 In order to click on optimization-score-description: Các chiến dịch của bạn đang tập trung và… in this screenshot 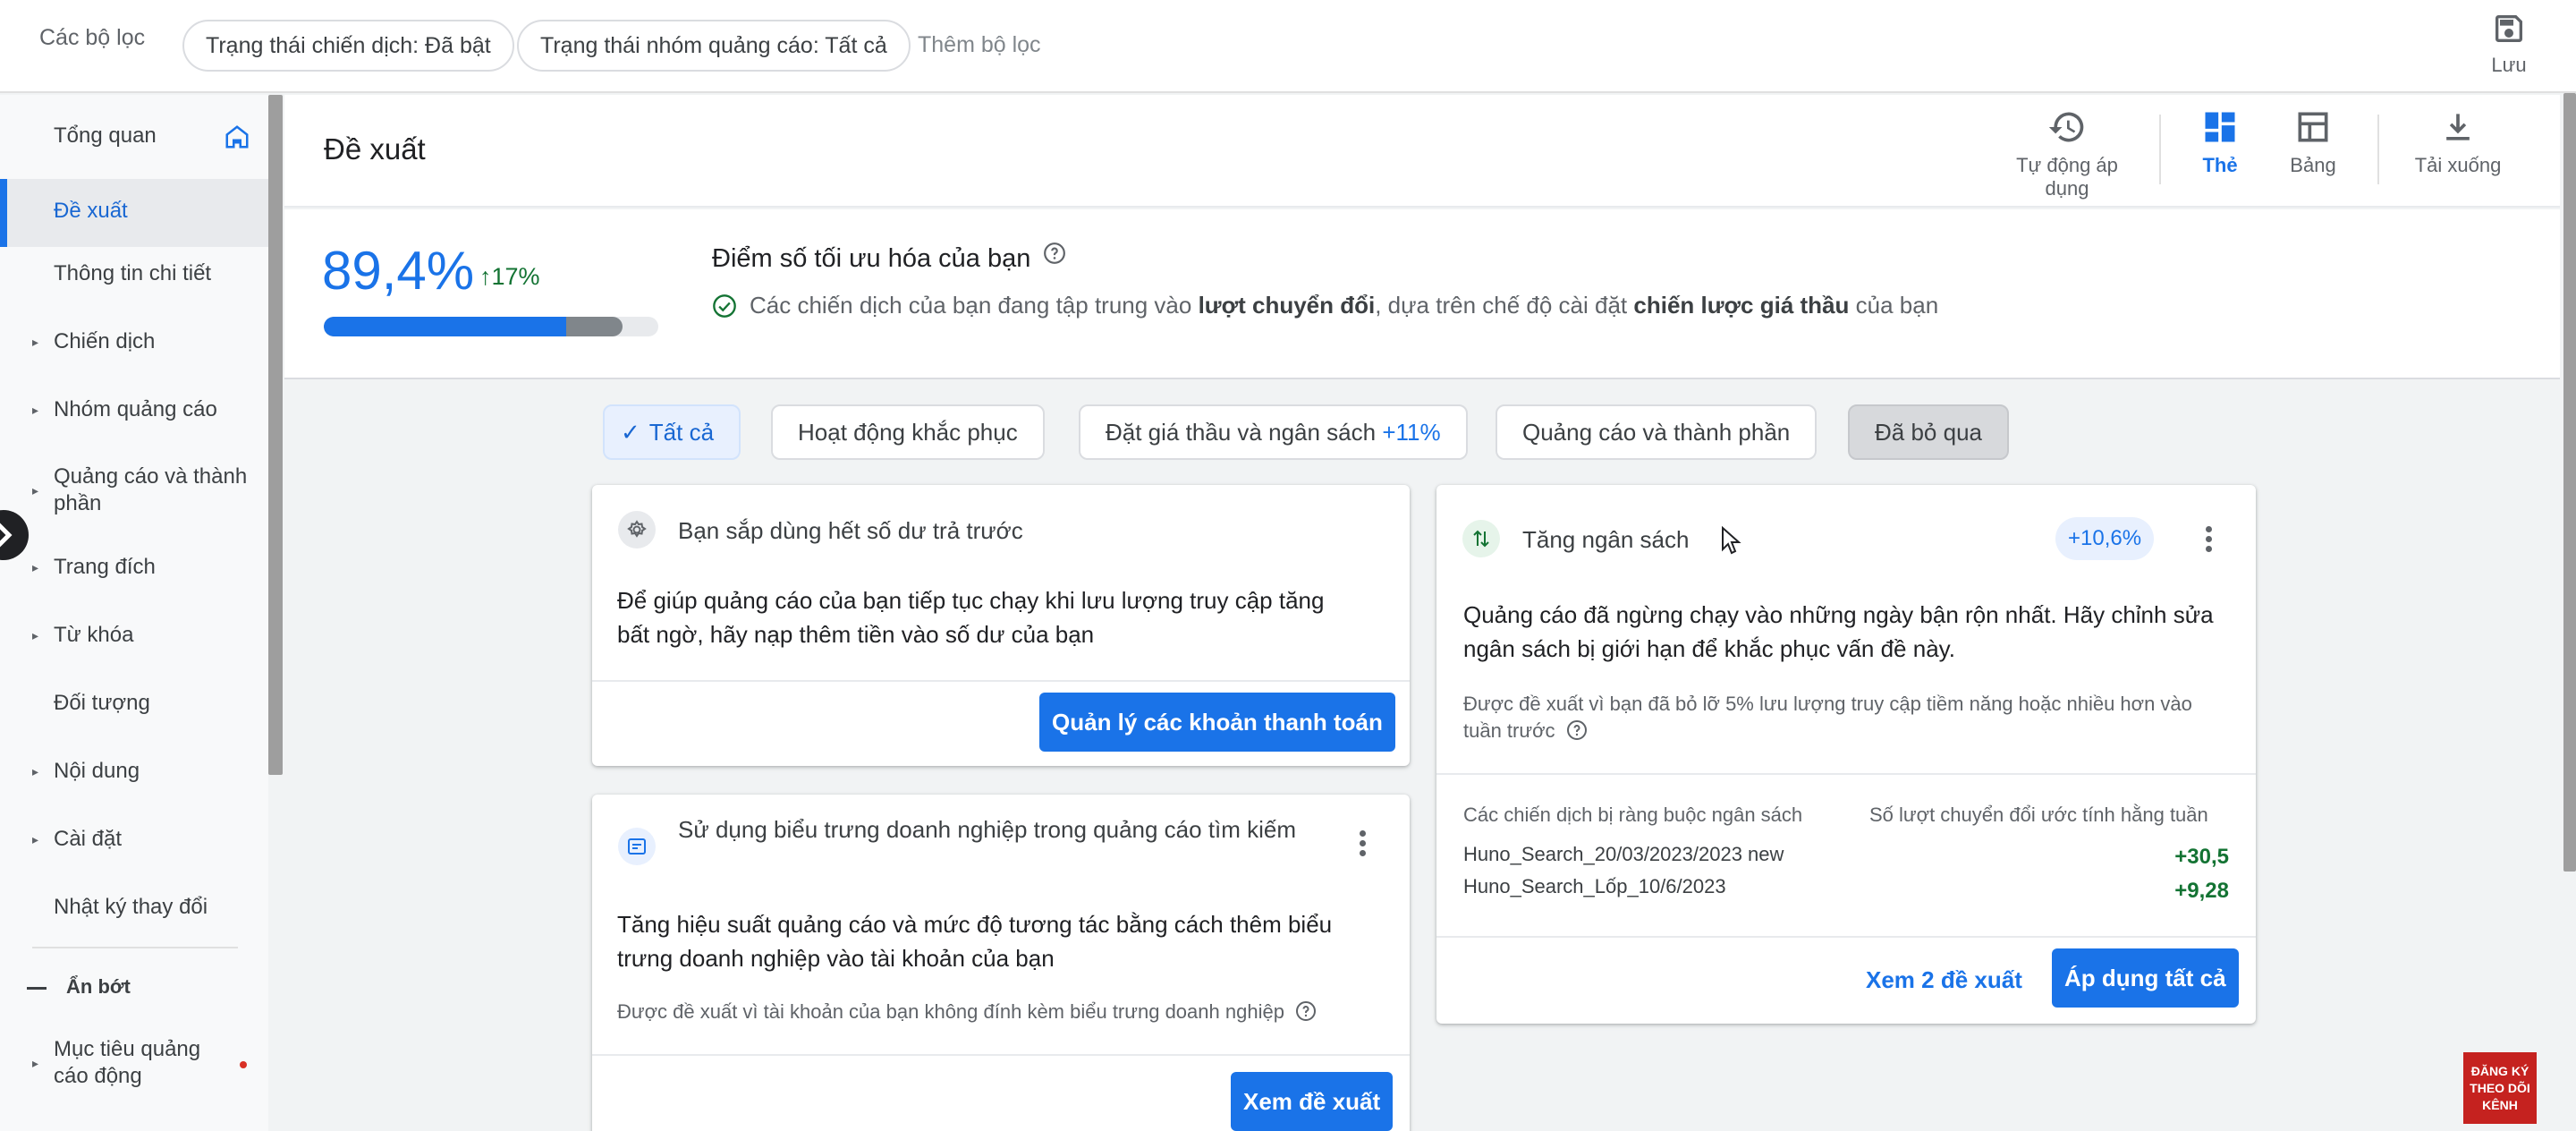, I will do `click(1344, 305)`.